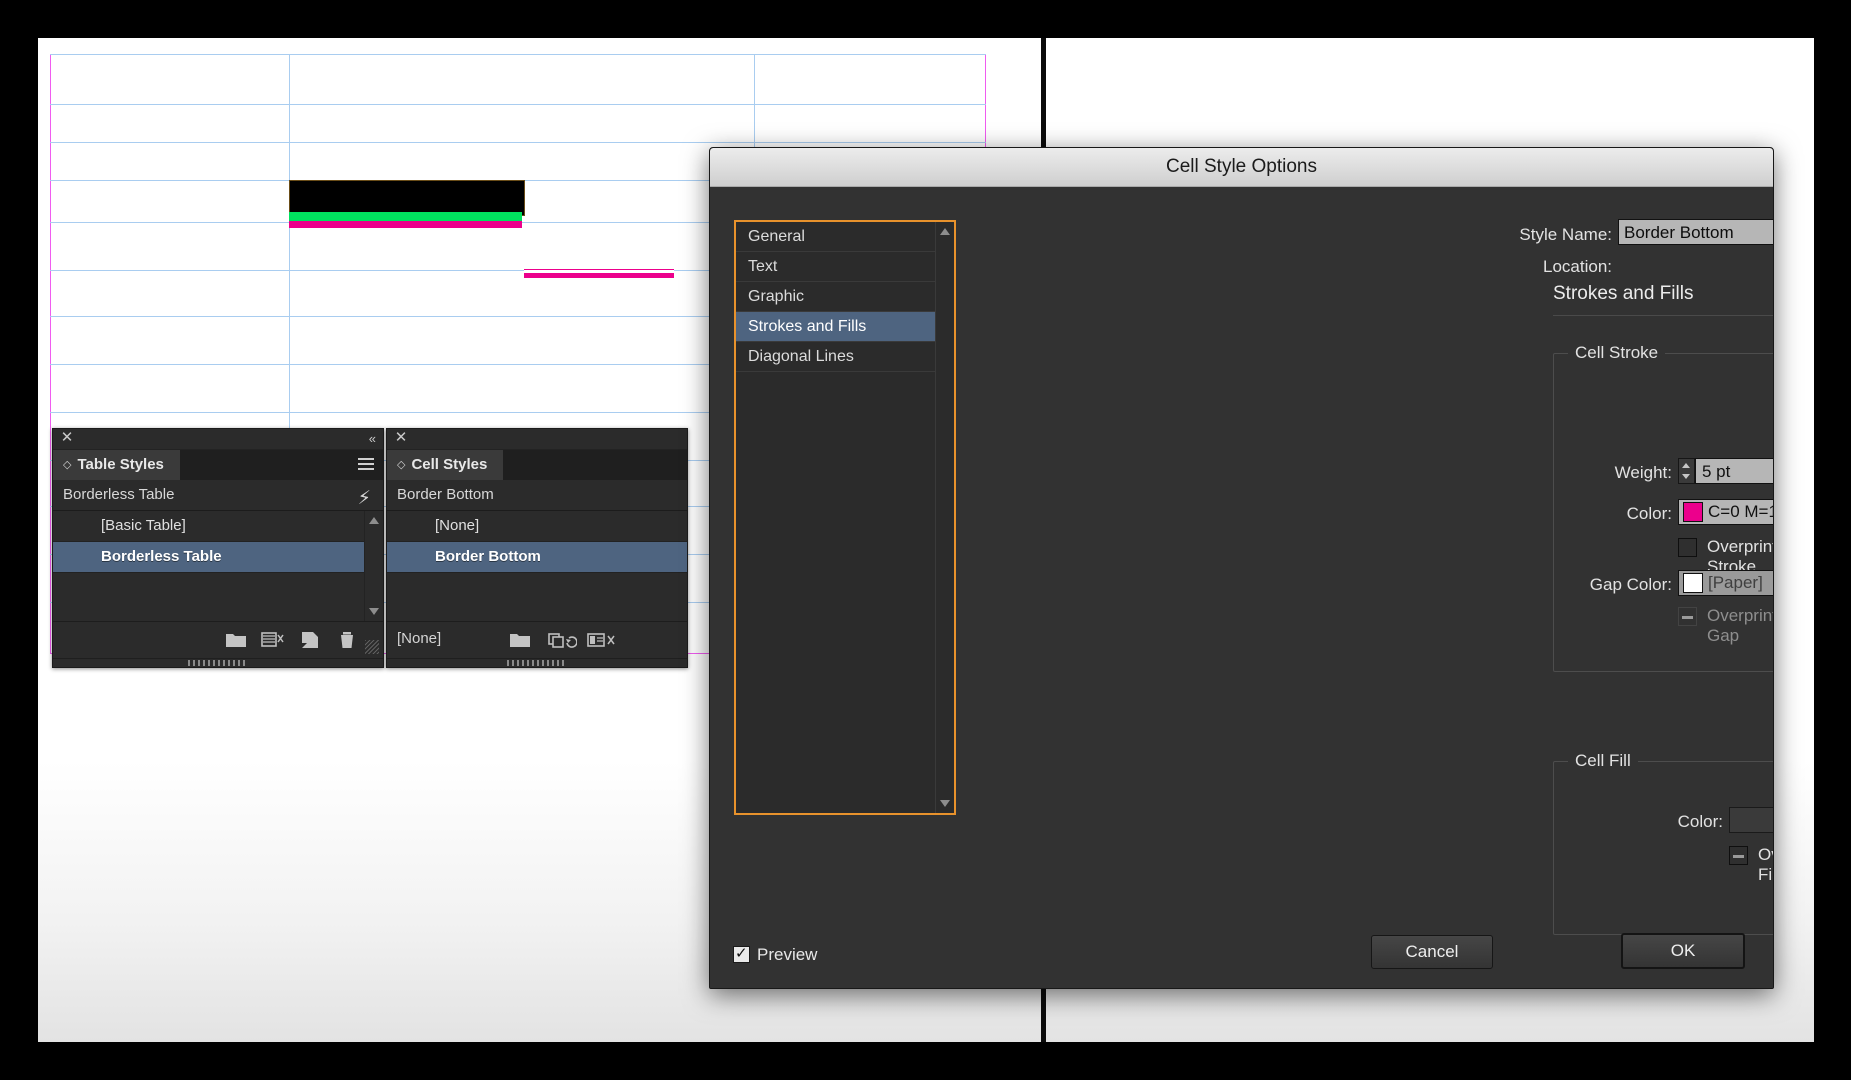 The width and height of the screenshot is (1851, 1080). What do you see at coordinates (1649, 513) in the screenshot?
I see `stroke-color-label: Color:` at bounding box center [1649, 513].